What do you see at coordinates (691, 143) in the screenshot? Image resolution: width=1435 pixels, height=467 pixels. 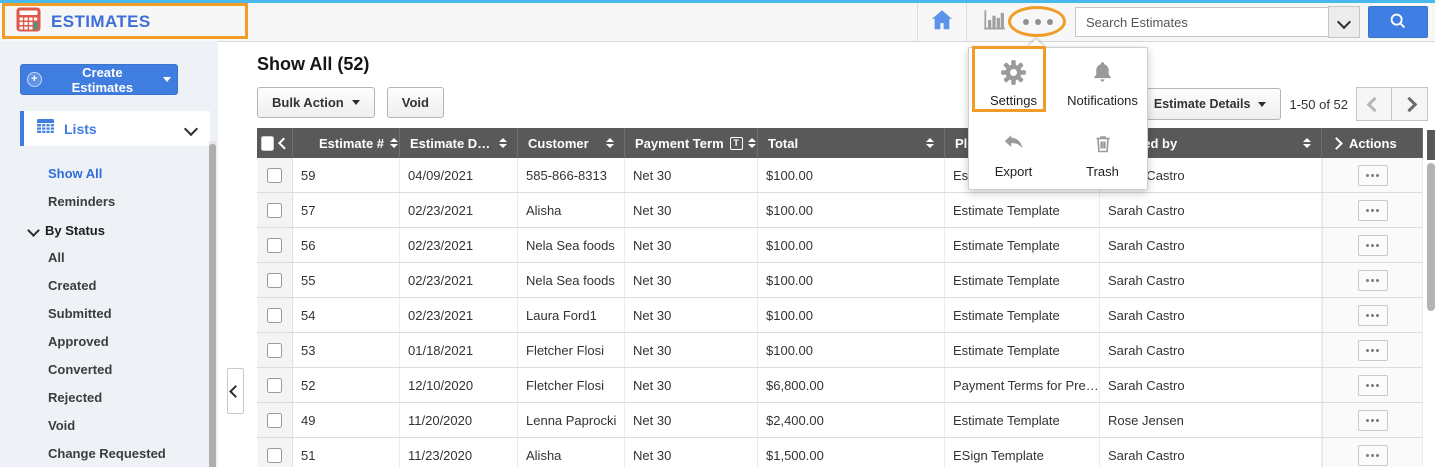 I see `column-payment_term: Payment Term` at bounding box center [691, 143].